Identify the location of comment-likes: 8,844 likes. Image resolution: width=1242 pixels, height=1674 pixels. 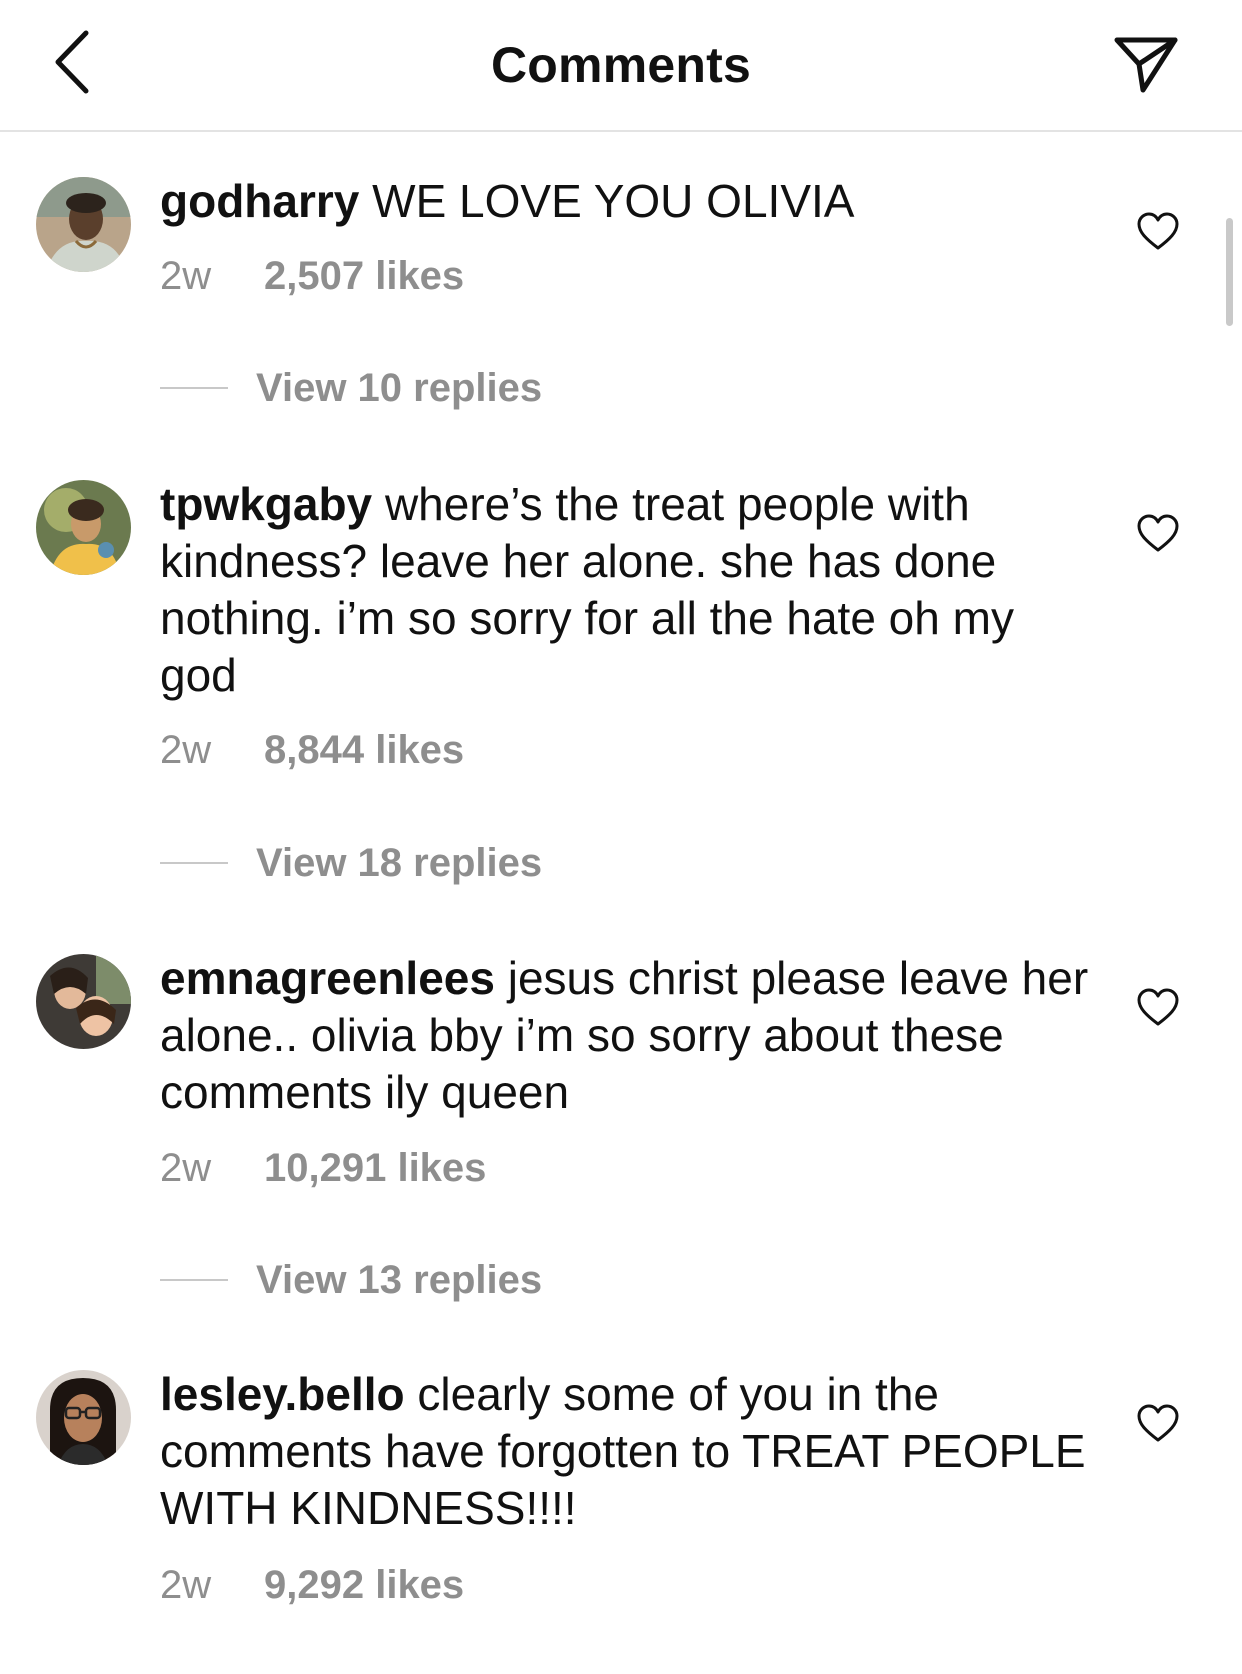
(364, 750).